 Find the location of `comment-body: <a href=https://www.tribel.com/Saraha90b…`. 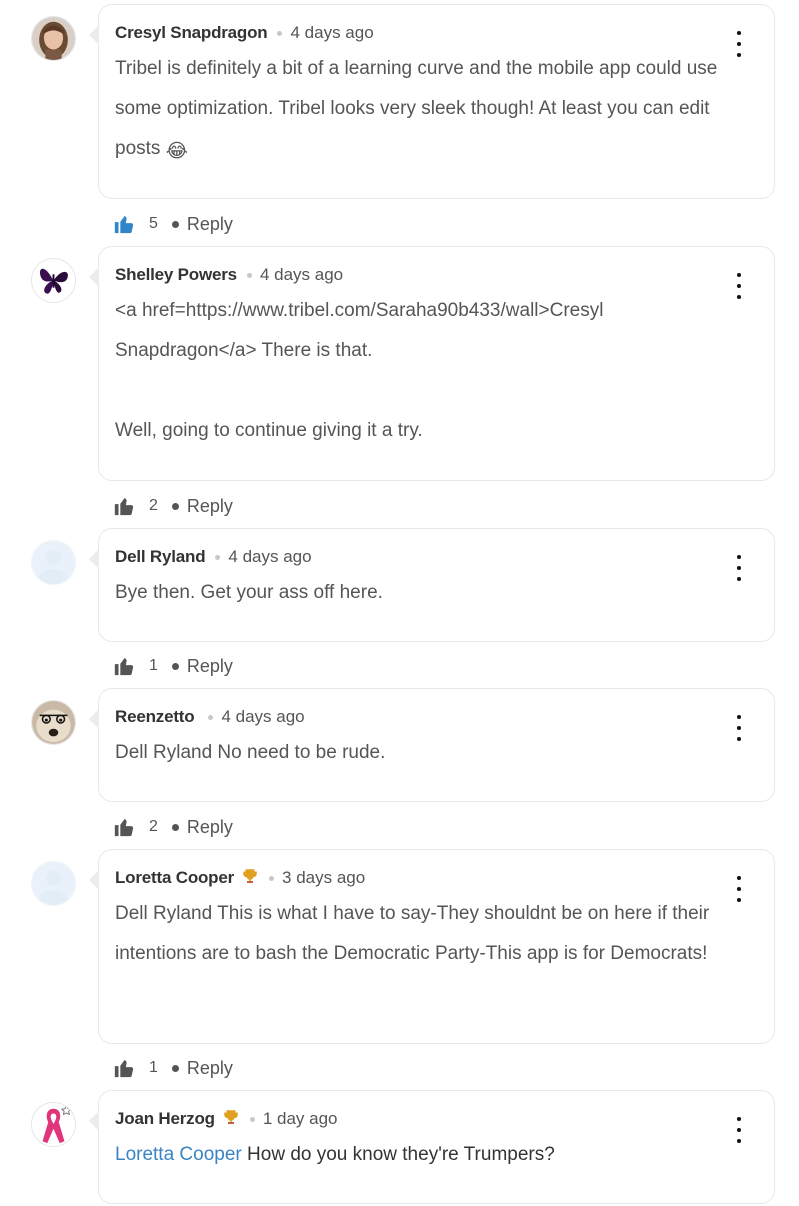

comment-body: <a href=https://www.tribel.com/Saraha90b… is located at coordinates (436, 371).